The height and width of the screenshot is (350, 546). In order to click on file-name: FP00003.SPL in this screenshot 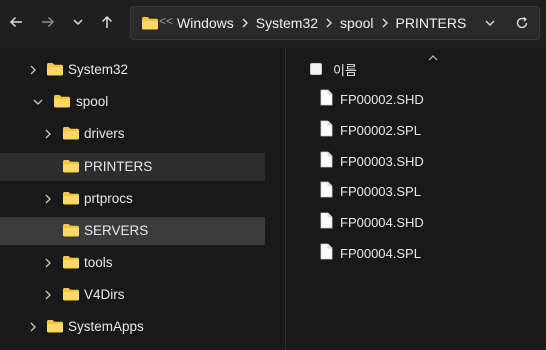, I will do `click(380, 191)`.